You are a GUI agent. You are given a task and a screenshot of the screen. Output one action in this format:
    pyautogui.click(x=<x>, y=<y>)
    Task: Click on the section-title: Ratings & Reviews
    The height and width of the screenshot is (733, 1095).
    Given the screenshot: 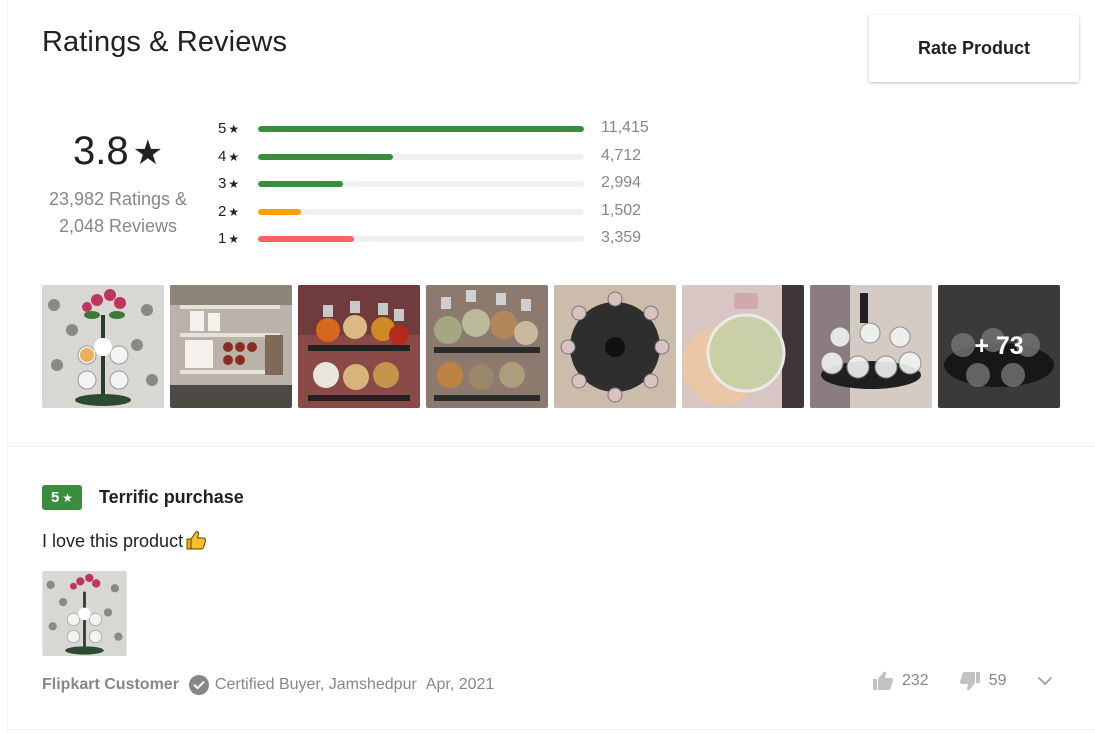 What is the action you would take?
    pyautogui.click(x=165, y=42)
    